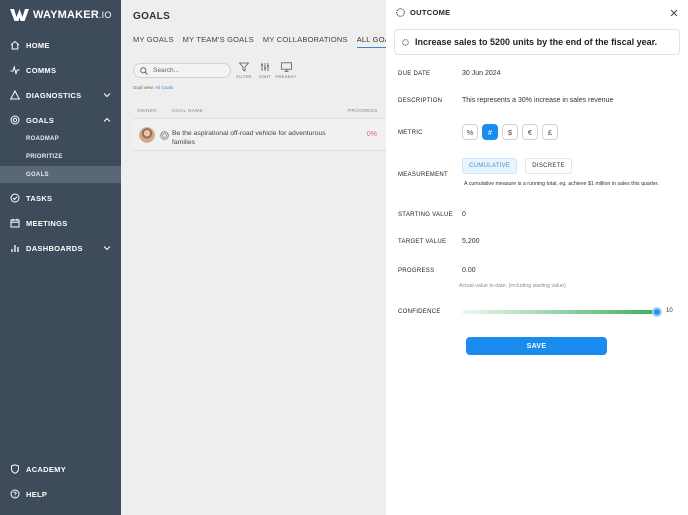 The height and width of the screenshot is (515, 688). Describe the element at coordinates (363, 111) in the screenshot. I see `column-progress: PROGRESS` at that location.